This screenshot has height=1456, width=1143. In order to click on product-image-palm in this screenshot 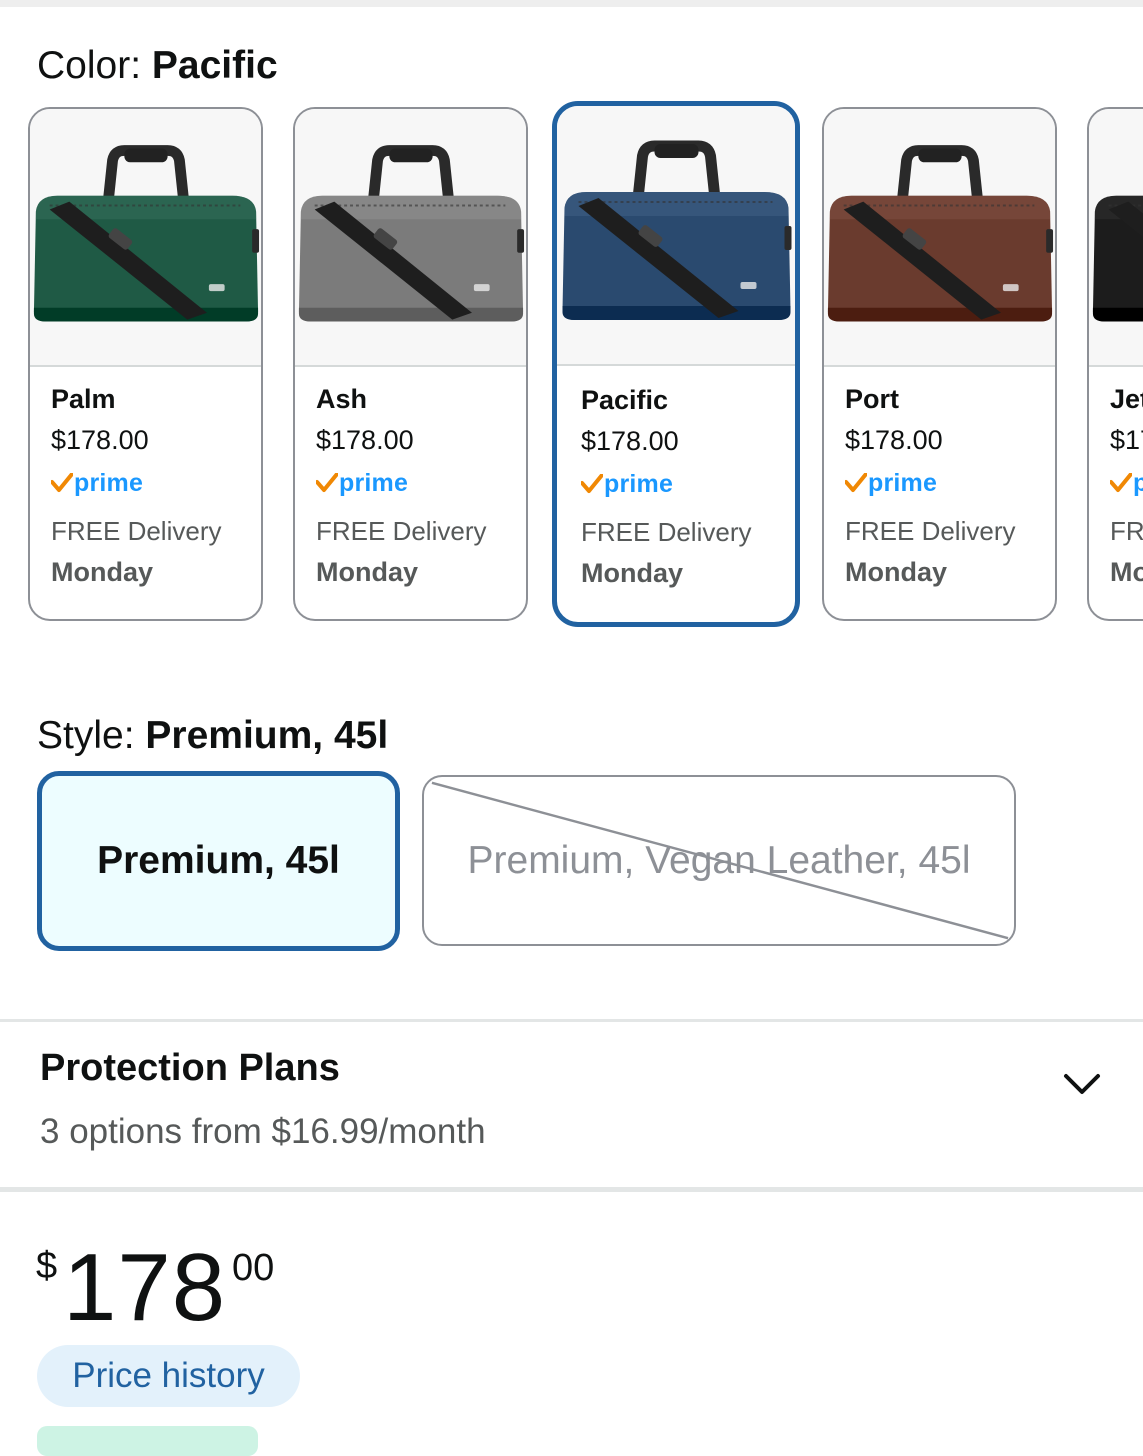, I will do `click(145, 238)`.